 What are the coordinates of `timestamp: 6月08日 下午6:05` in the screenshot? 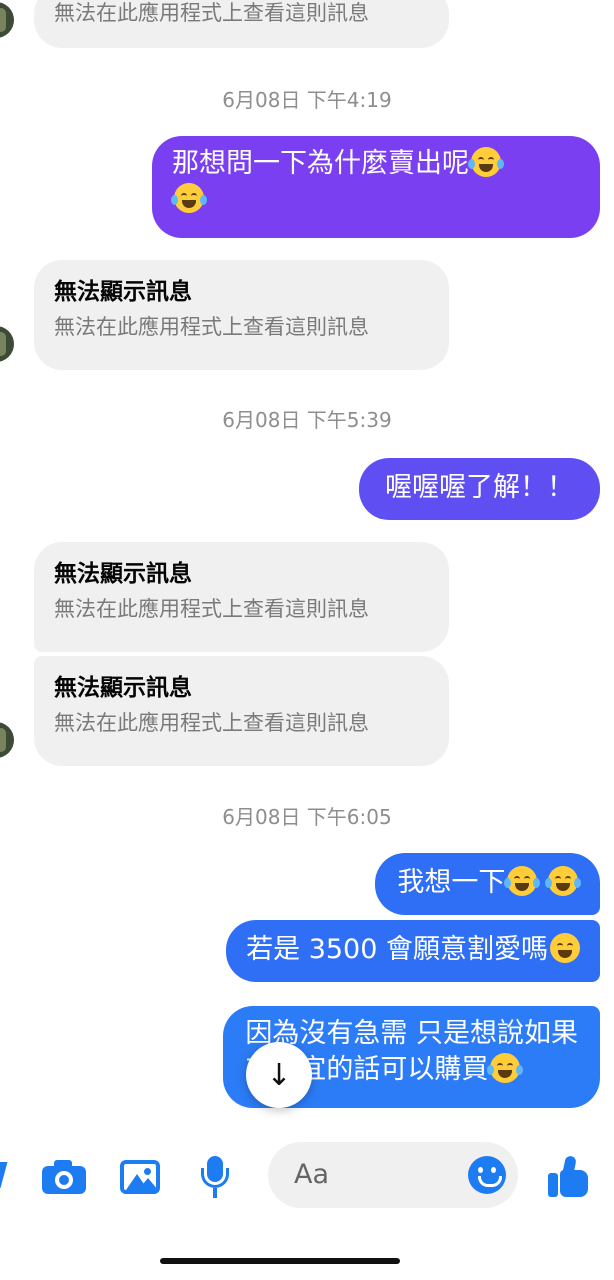 It's located at (307, 817).